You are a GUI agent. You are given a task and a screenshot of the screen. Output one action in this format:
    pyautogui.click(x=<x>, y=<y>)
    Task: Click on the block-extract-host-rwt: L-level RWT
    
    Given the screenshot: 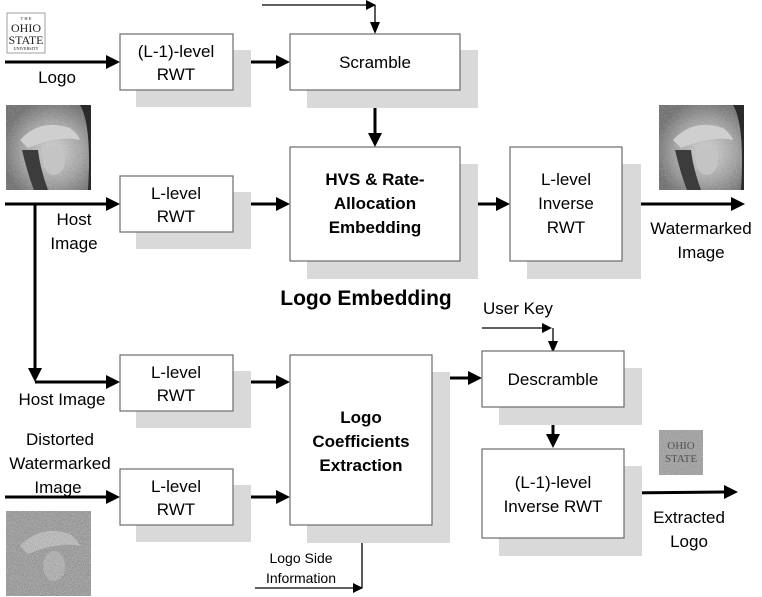 What is the action you would take?
    pyautogui.click(x=185, y=391)
    